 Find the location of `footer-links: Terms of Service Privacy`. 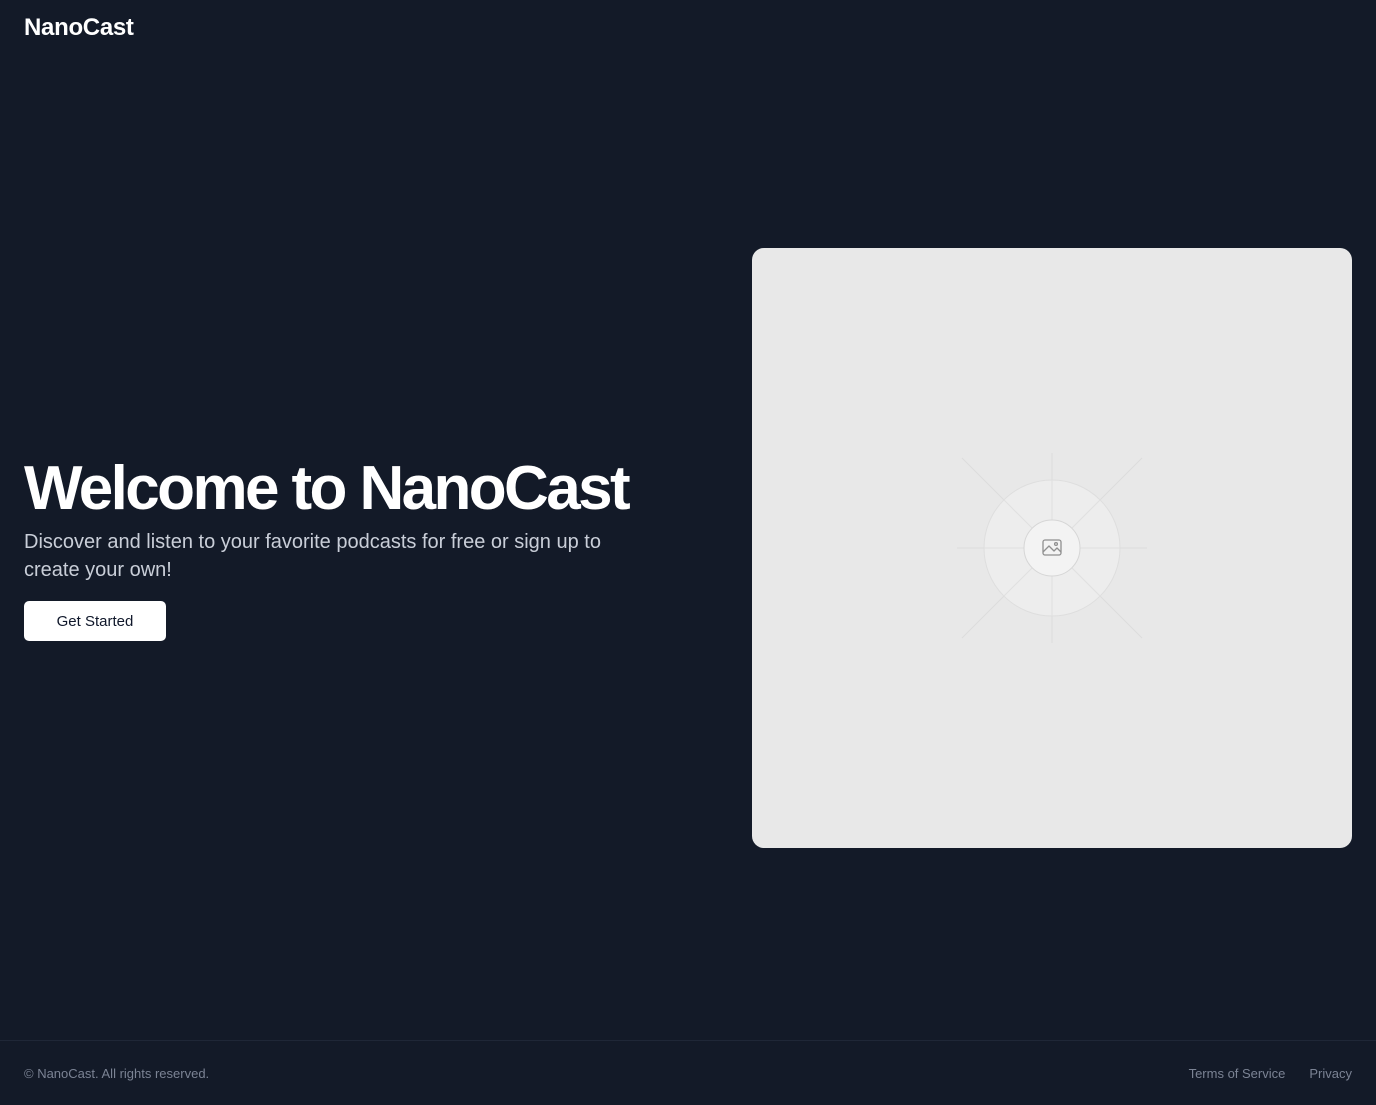

footer-links: Terms of Service Privacy is located at coordinates (1270, 1073).